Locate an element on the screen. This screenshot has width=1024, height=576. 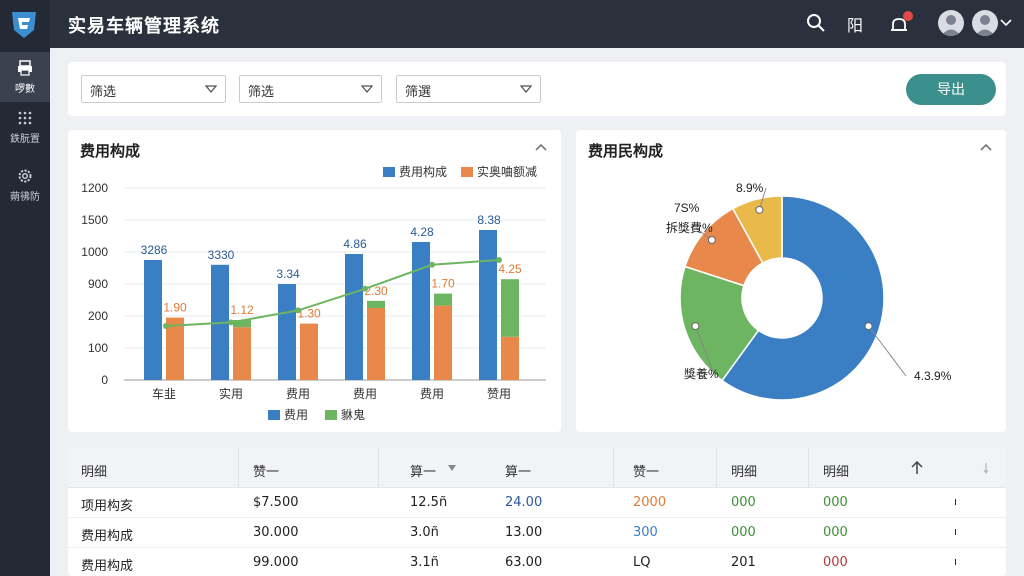
y-tick-label: 900 is located at coordinates (98, 284).